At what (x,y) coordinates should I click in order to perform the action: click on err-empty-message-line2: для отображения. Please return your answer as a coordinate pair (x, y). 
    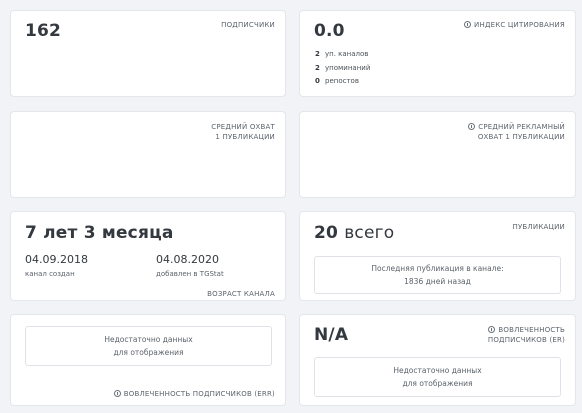
    Looking at the image, I should click on (148, 352).